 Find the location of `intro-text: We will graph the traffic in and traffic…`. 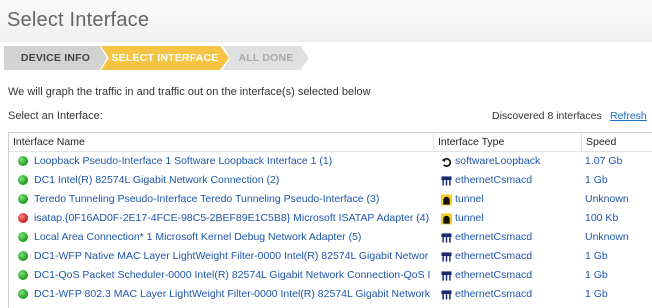

intro-text: We will graph the traffic in and traffic… is located at coordinates (189, 92).